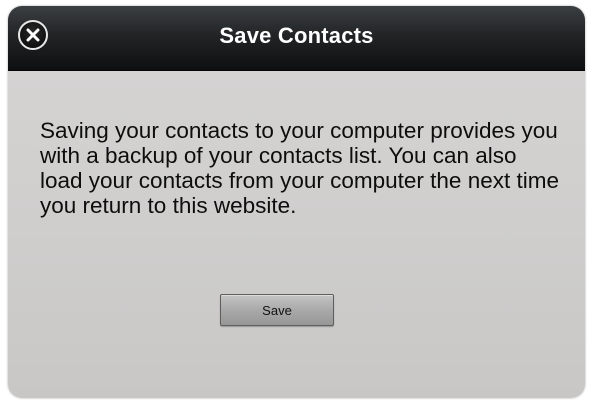 Image resolution: width=591 pixels, height=404 pixels. I want to click on close-button, so click(33, 35).